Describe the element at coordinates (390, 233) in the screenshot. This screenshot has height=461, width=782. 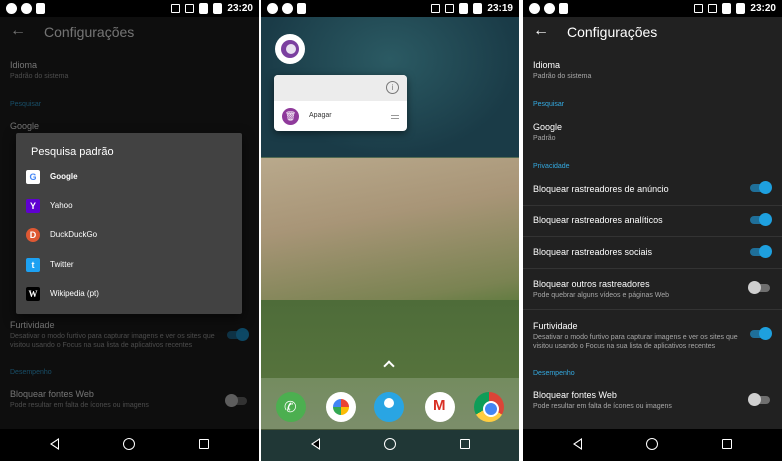
I see `wallpaper-sand` at that location.